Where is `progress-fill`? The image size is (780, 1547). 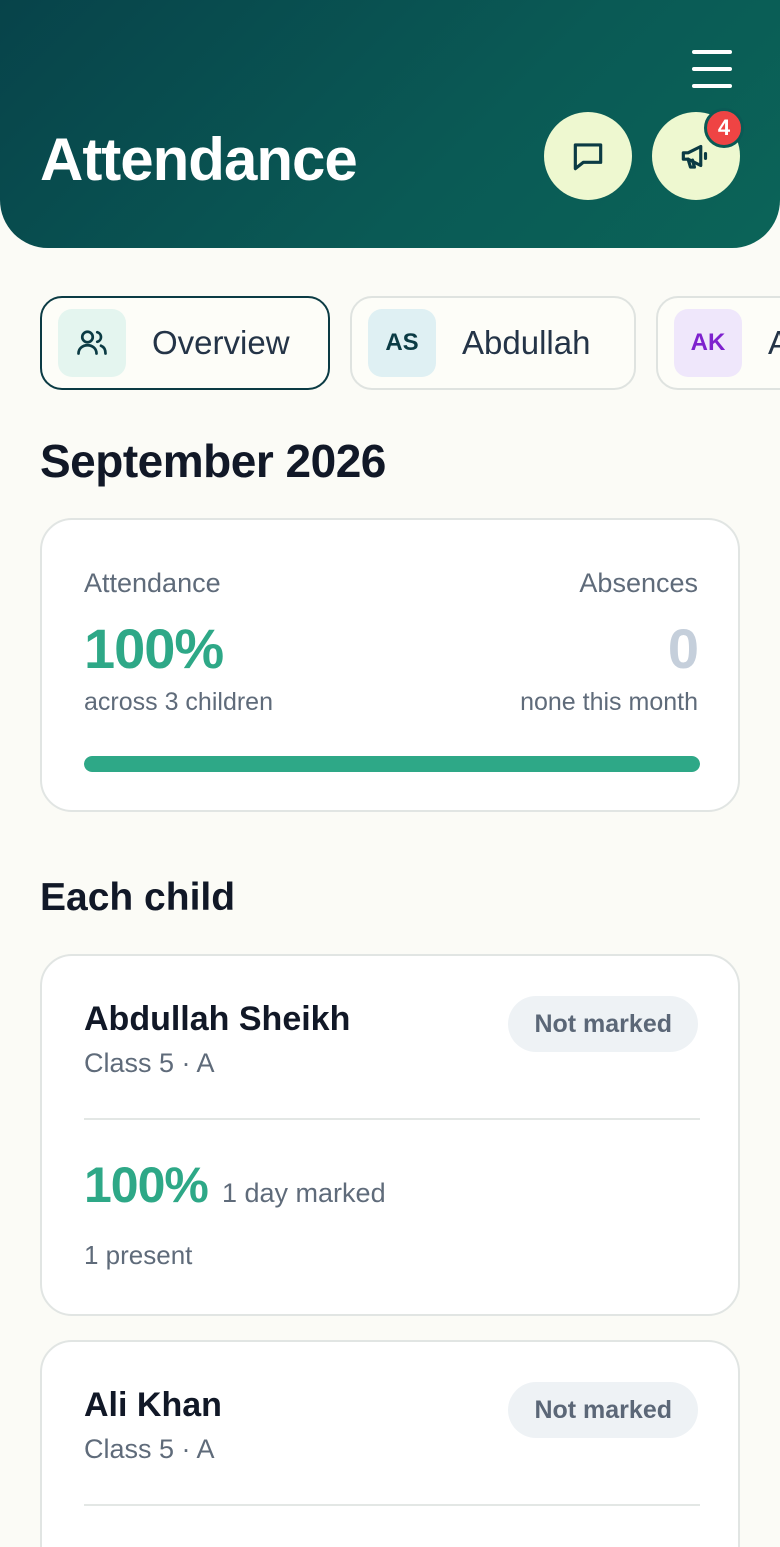
progress-fill is located at coordinates (392, 764).